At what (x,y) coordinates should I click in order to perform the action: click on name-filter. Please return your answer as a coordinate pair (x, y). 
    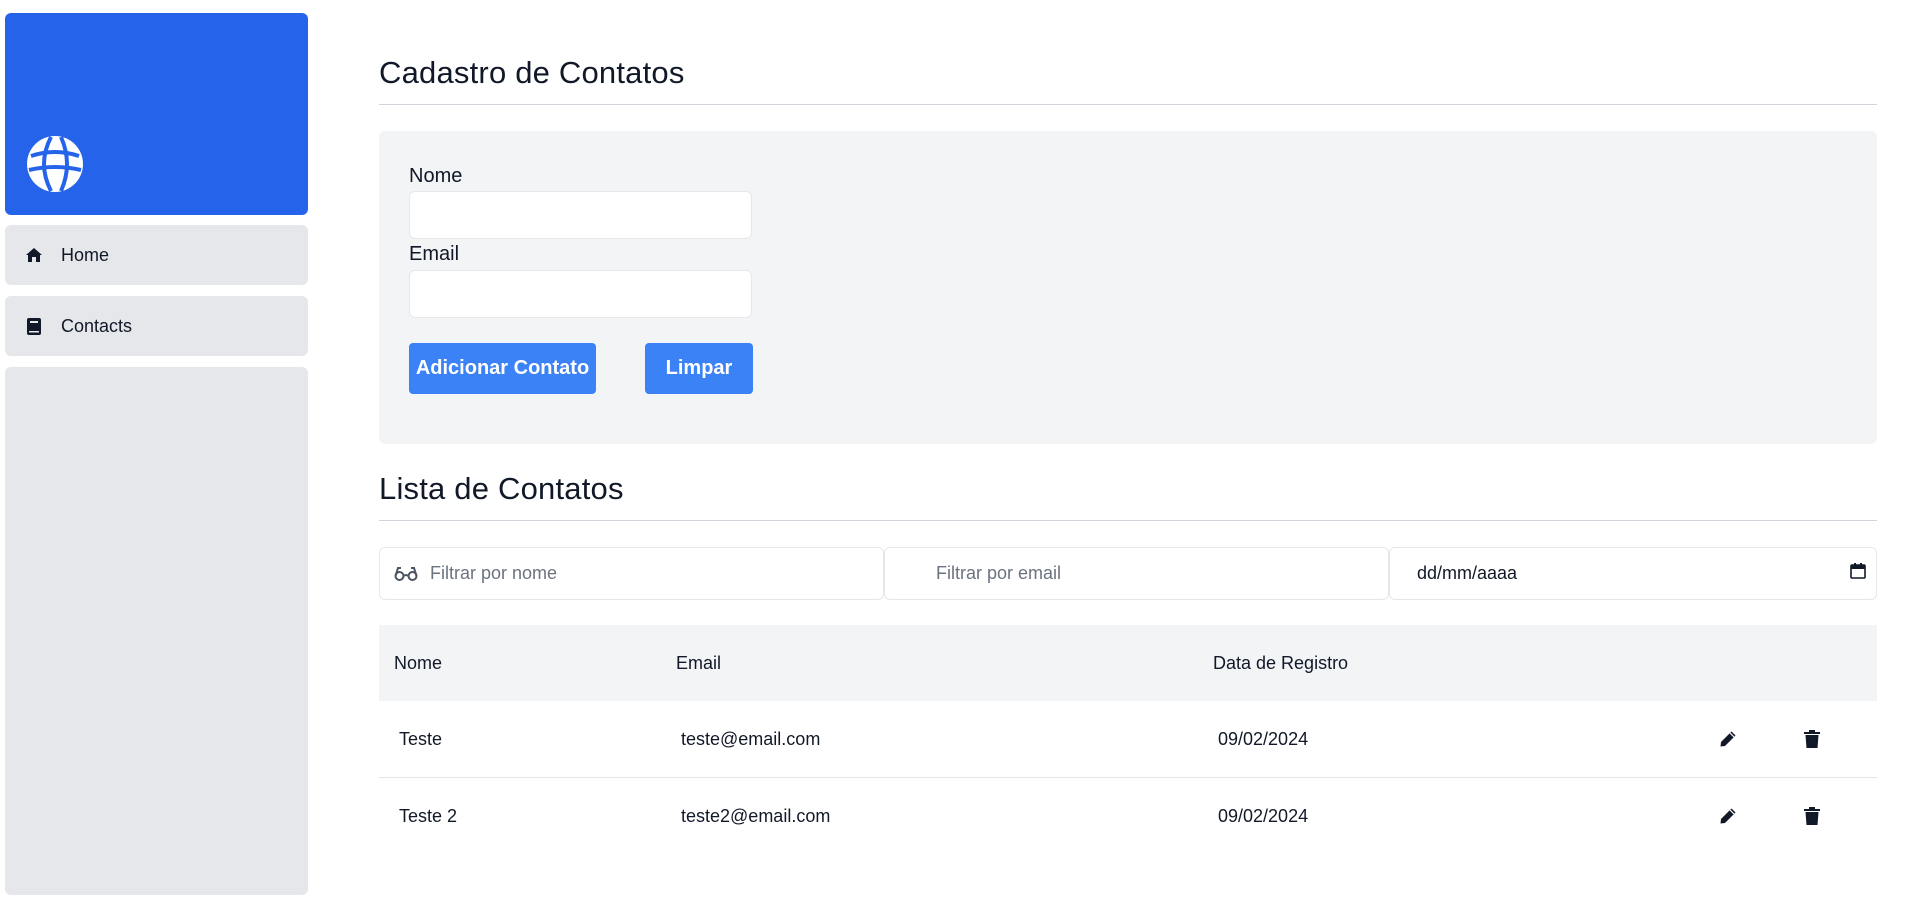
    Looking at the image, I should click on (631, 573).